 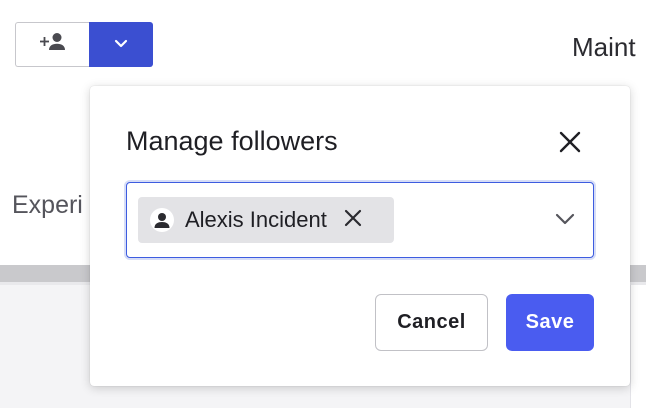 I want to click on select-toggle, so click(x=565, y=221).